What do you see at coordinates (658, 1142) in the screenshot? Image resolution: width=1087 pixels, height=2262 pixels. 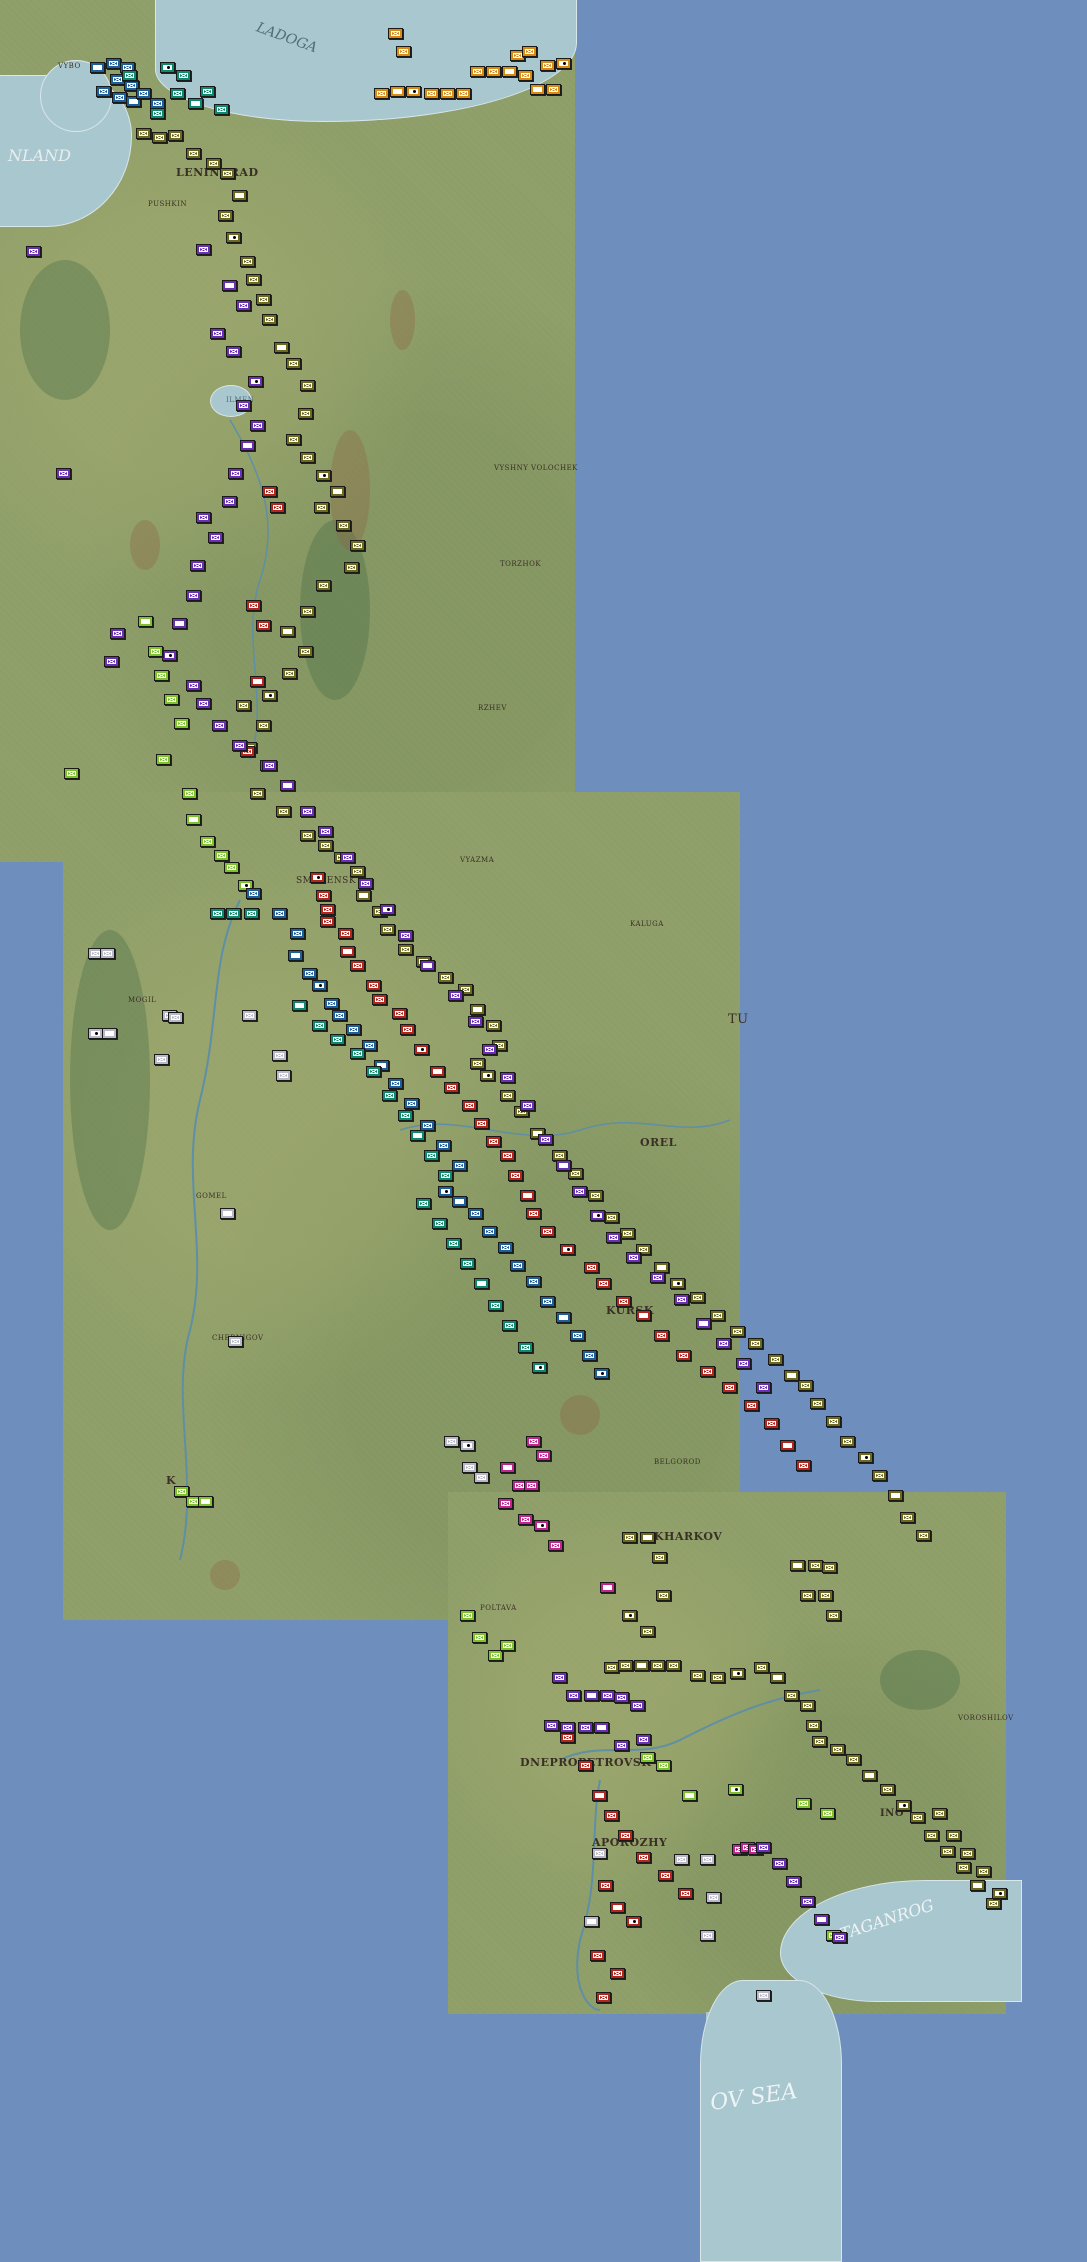 I see `city-orel: OREL` at bounding box center [658, 1142].